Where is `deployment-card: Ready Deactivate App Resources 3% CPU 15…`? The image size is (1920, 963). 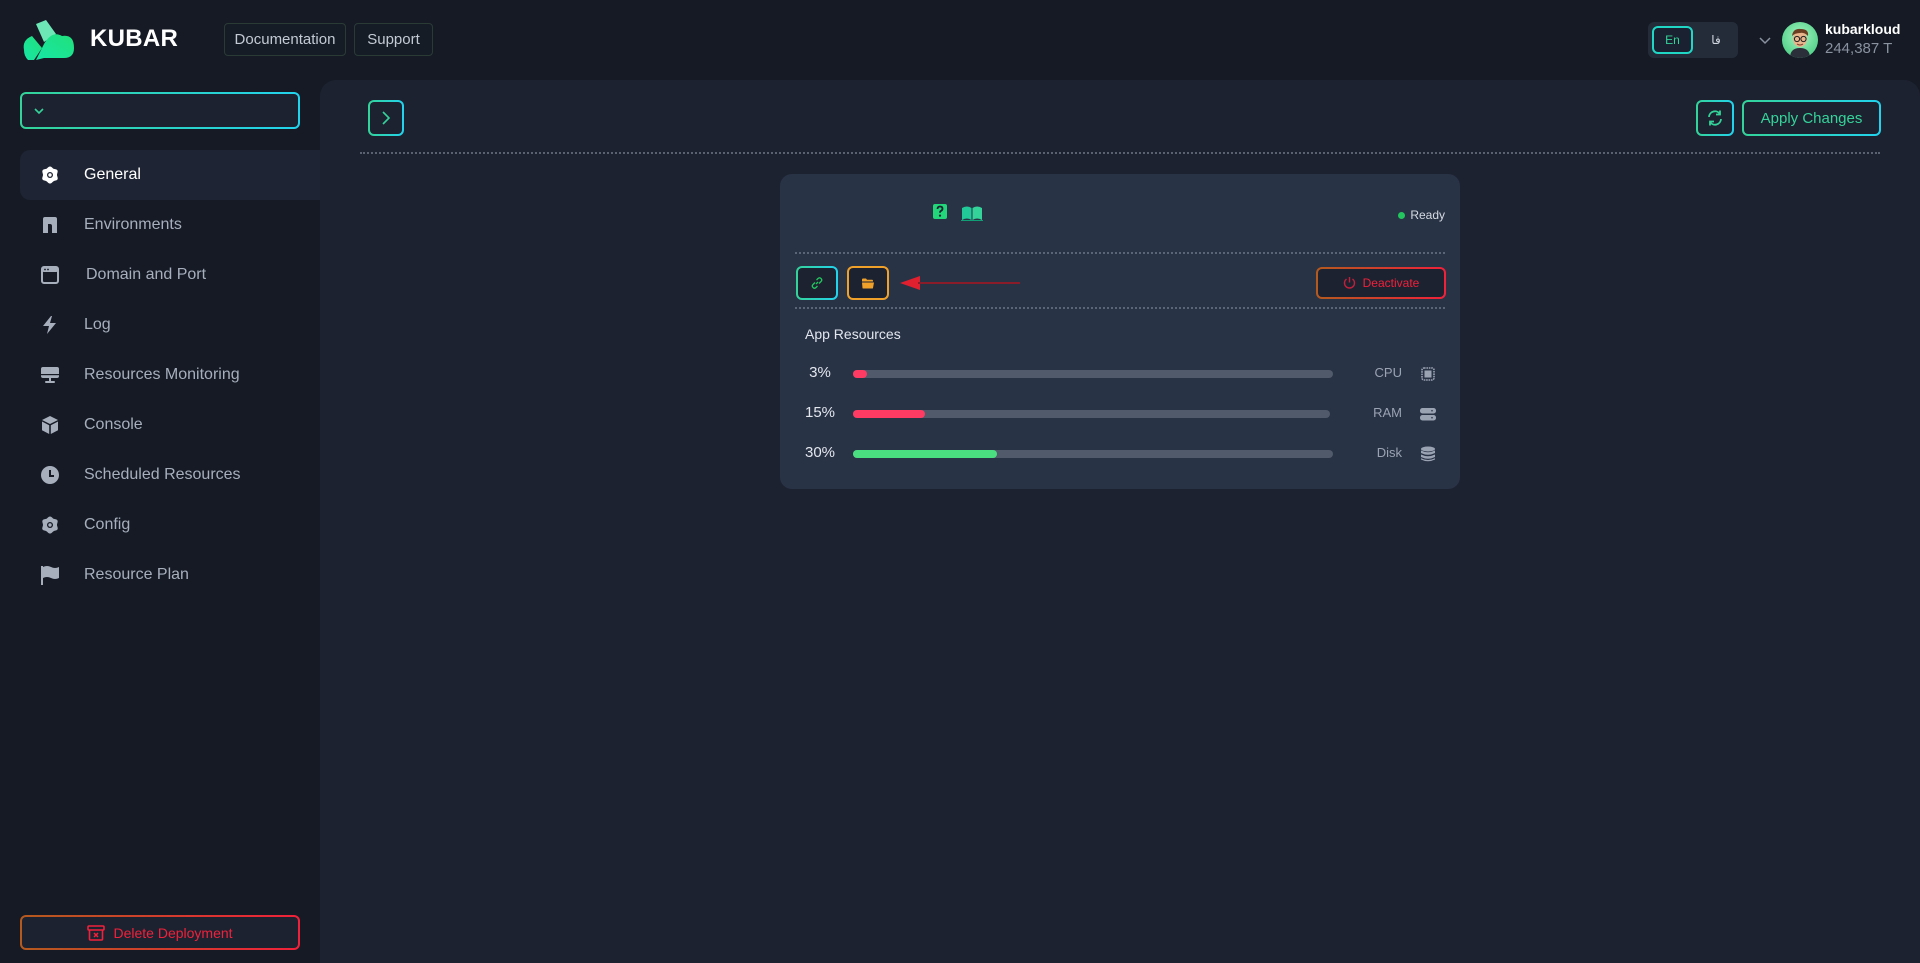 deployment-card: Ready Deactivate App Resources 3% CPU 15… is located at coordinates (1120, 331).